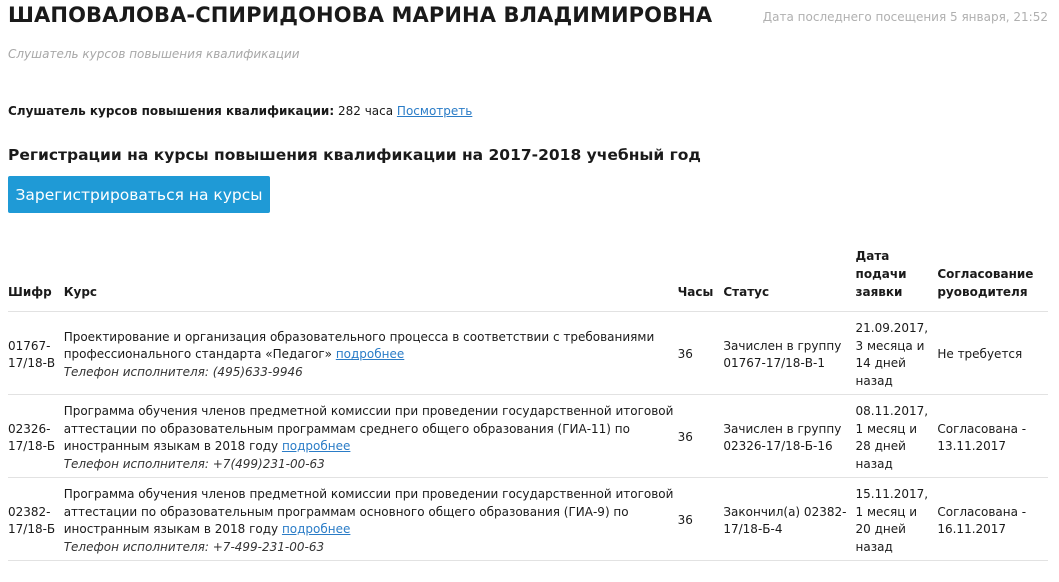  I want to click on row-status: Зачислен в группу 01767-17/18-В-1, so click(789, 353).